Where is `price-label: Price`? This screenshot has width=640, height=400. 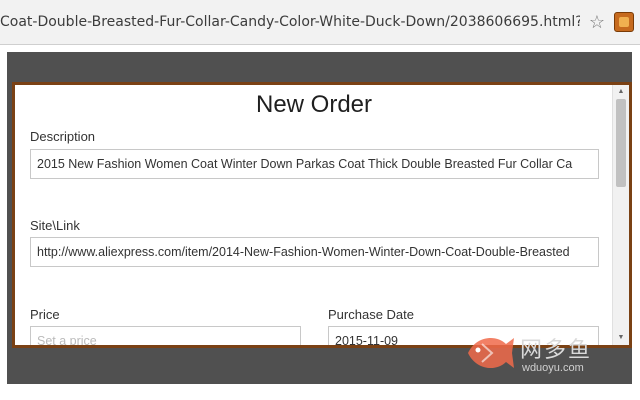 price-label: Price is located at coordinates (45, 314).